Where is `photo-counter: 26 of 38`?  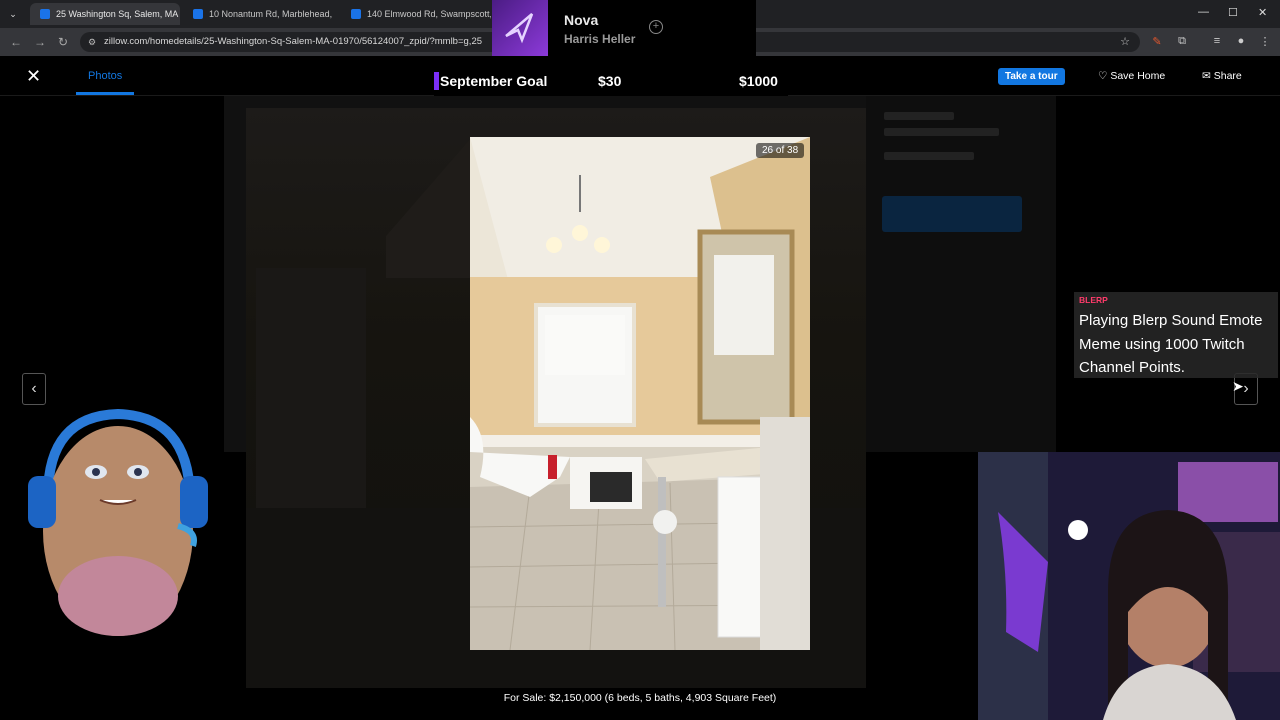
photo-counter: 26 of 38 is located at coordinates (780, 150).